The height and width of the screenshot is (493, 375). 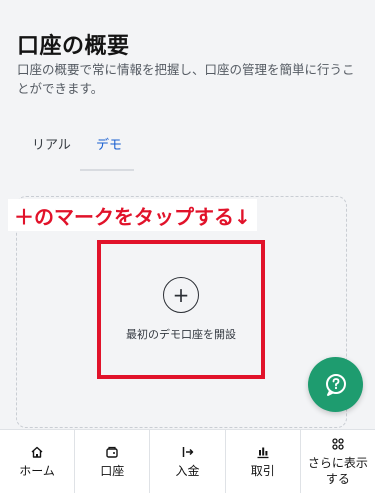 I want to click on nav-item-more: さらに表示する, so click(x=338, y=461).